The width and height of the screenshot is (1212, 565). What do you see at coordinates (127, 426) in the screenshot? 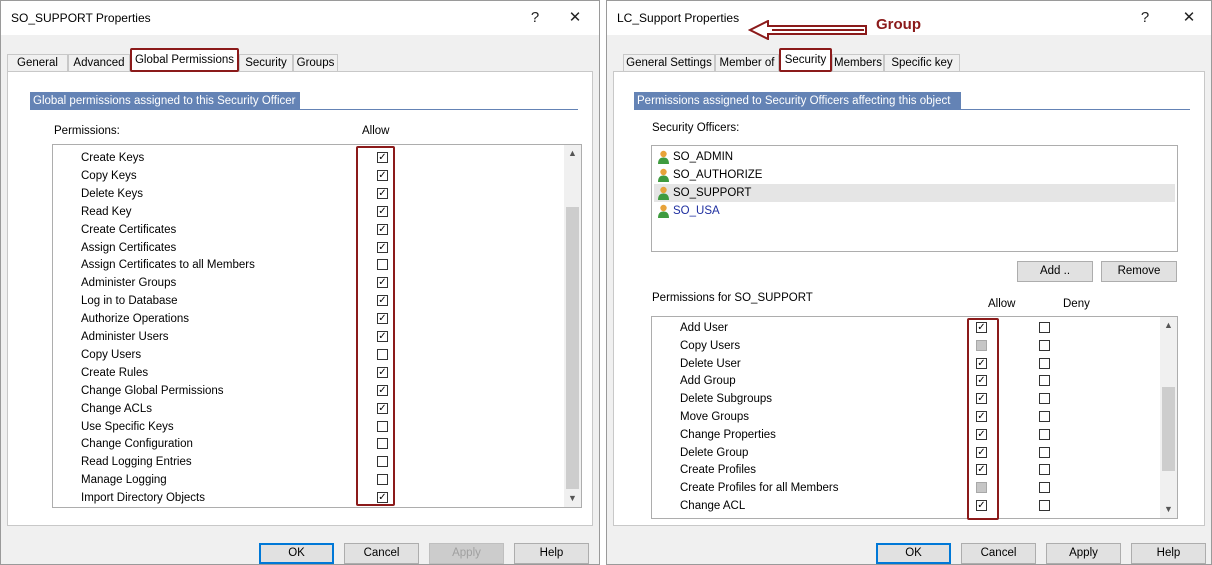
I see `permission-label: Use Specific Keys` at bounding box center [127, 426].